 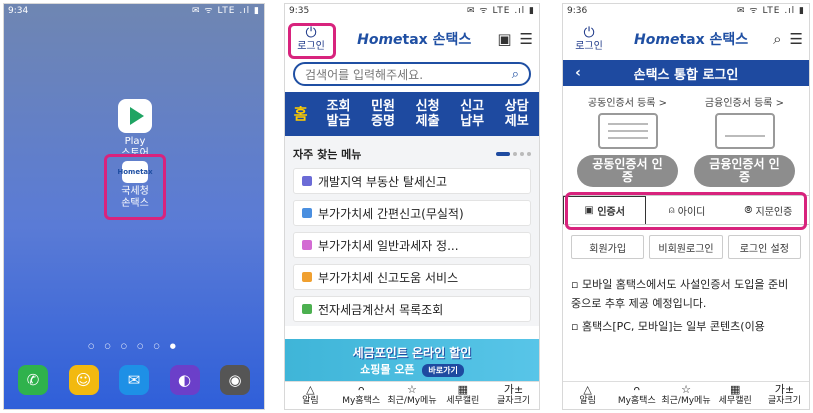 What do you see at coordinates (412, 277) in the screenshot?
I see `list-item: 부가가치세 신고도움 서비스` at bounding box center [412, 277].